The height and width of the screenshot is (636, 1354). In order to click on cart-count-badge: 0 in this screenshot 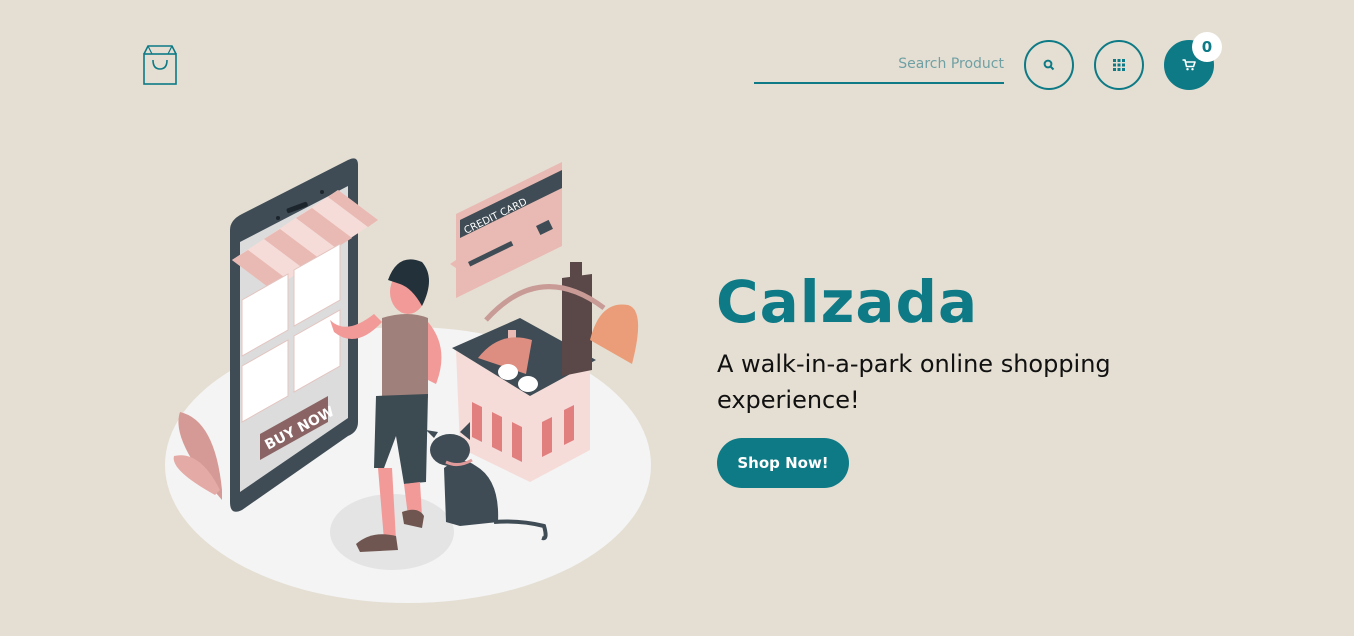, I will do `click(1207, 47)`.